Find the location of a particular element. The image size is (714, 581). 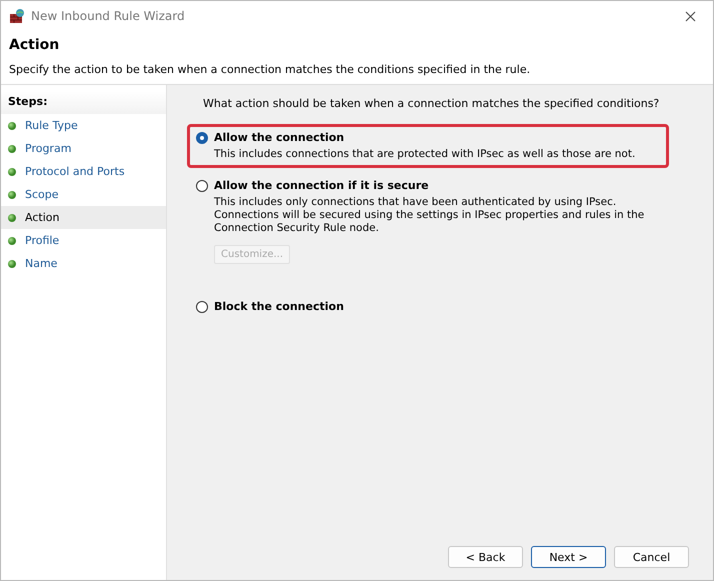

window-title: New Inbound Rule Wizard is located at coordinates (108, 16).